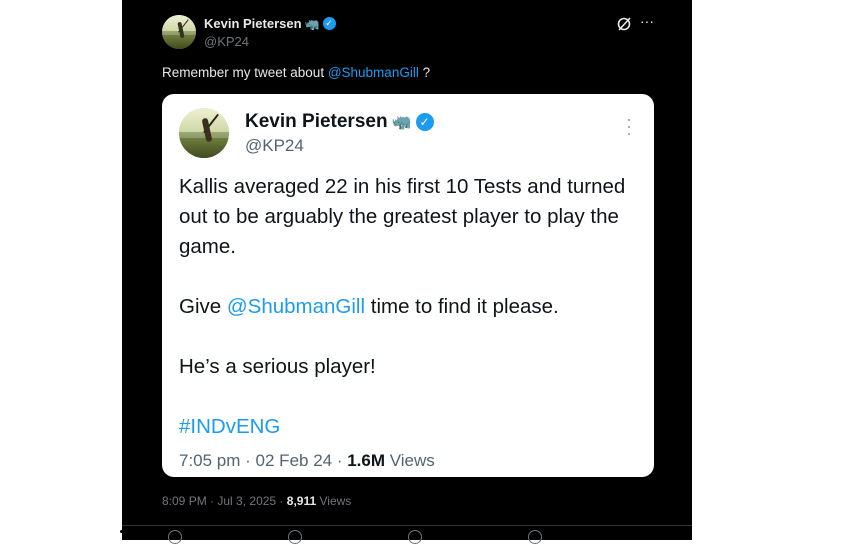 This screenshot has width=864, height=544. Describe the element at coordinates (204, 133) in the screenshot. I see `quoted-author-avatar` at that location.